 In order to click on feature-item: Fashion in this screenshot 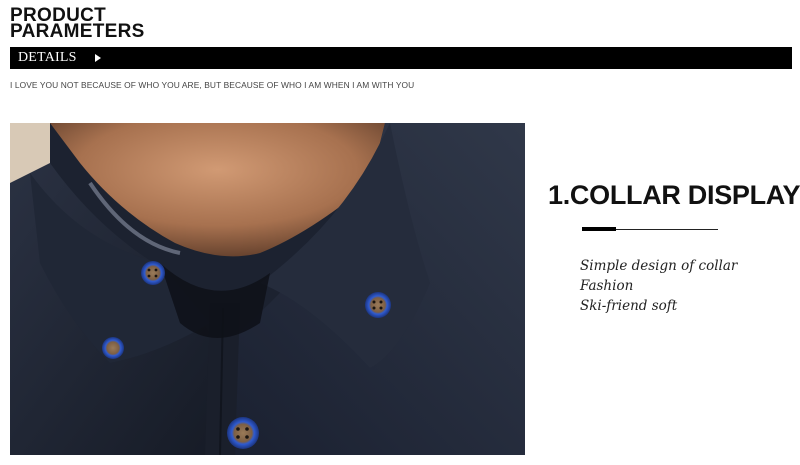, I will do `click(607, 286)`.